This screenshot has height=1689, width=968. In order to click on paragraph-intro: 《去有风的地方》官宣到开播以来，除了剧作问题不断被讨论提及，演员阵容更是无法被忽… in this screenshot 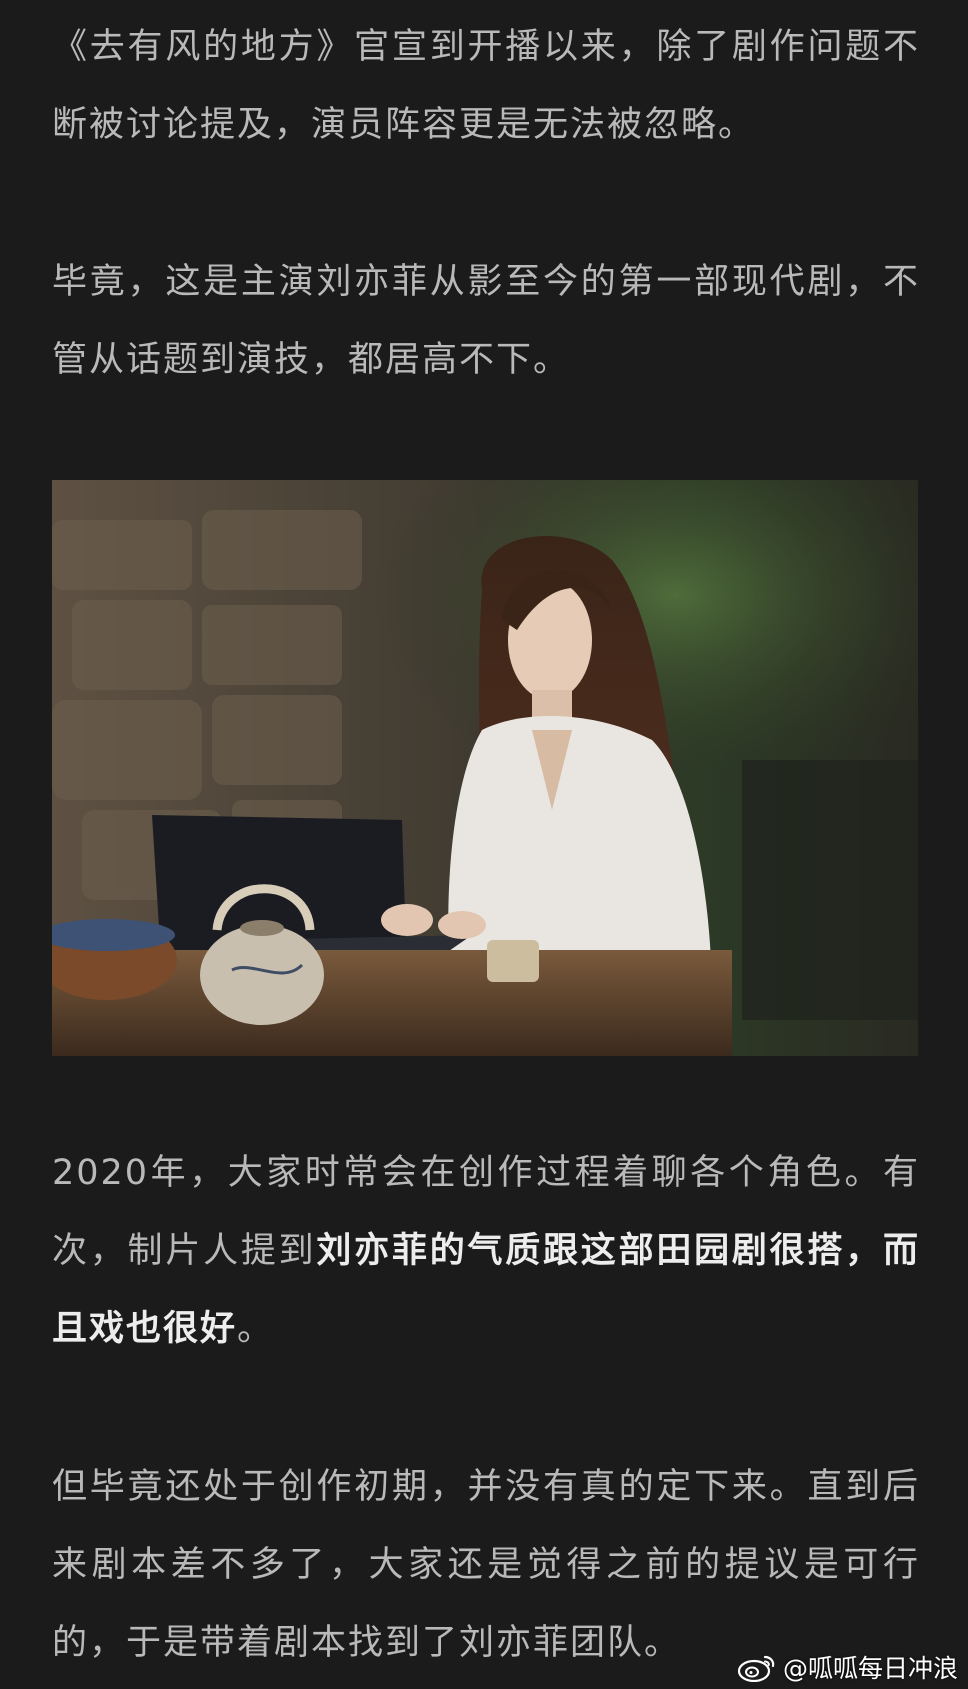, I will do `click(486, 86)`.